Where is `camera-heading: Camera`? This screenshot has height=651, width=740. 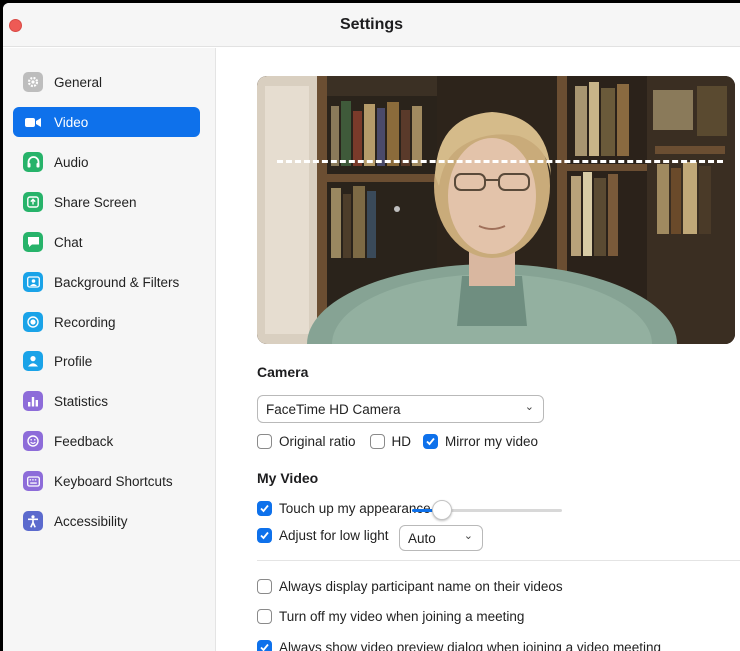 camera-heading: Camera is located at coordinates (283, 372).